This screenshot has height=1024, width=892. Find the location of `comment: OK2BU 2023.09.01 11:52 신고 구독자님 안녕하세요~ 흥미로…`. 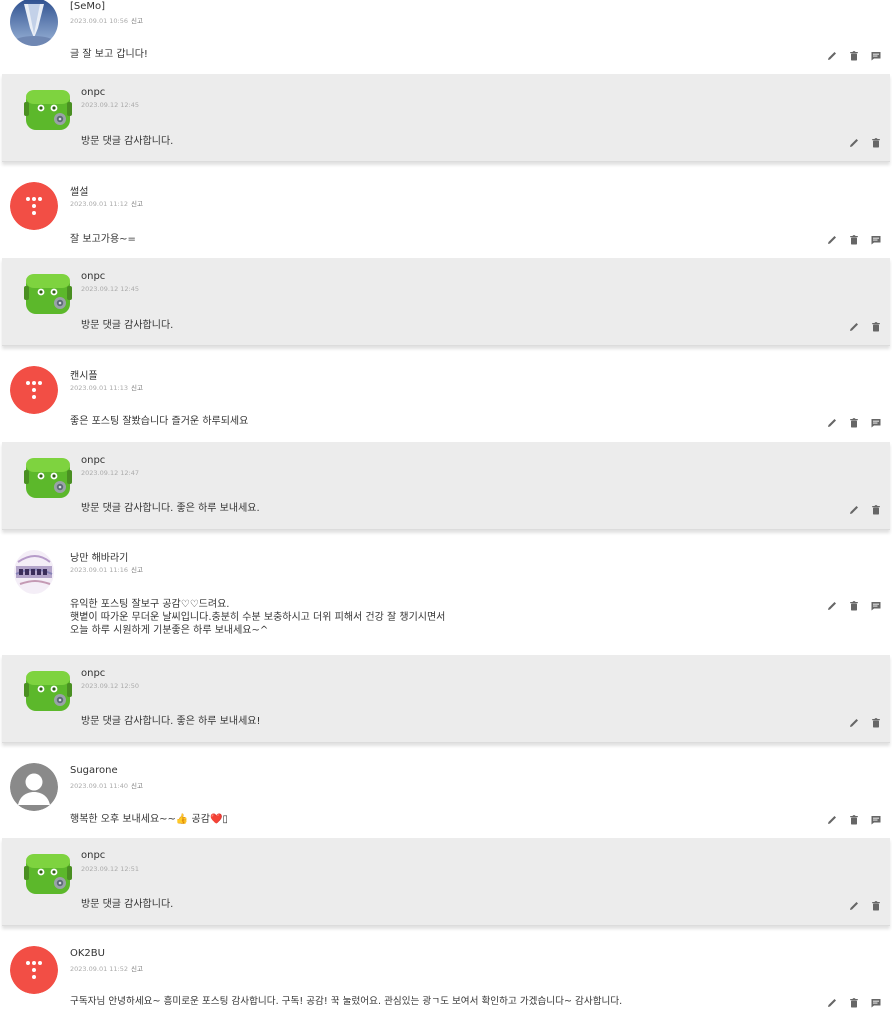

comment: OK2BU 2023.09.01 11:52 신고 구독자님 안녕하세요~ 흥미로… is located at coordinates (446, 979).